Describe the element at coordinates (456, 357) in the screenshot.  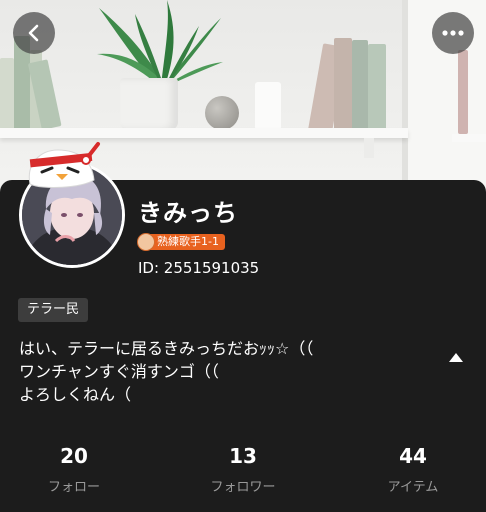
I see `collapse-up-icon` at that location.